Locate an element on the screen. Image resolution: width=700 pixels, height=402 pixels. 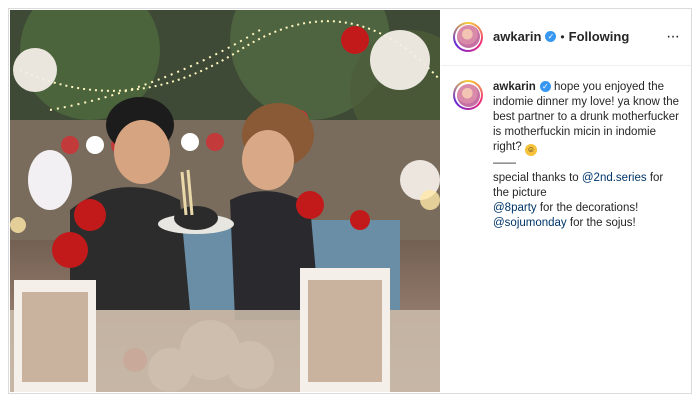
party-suffix: for the decorations! is located at coordinates (589, 208).